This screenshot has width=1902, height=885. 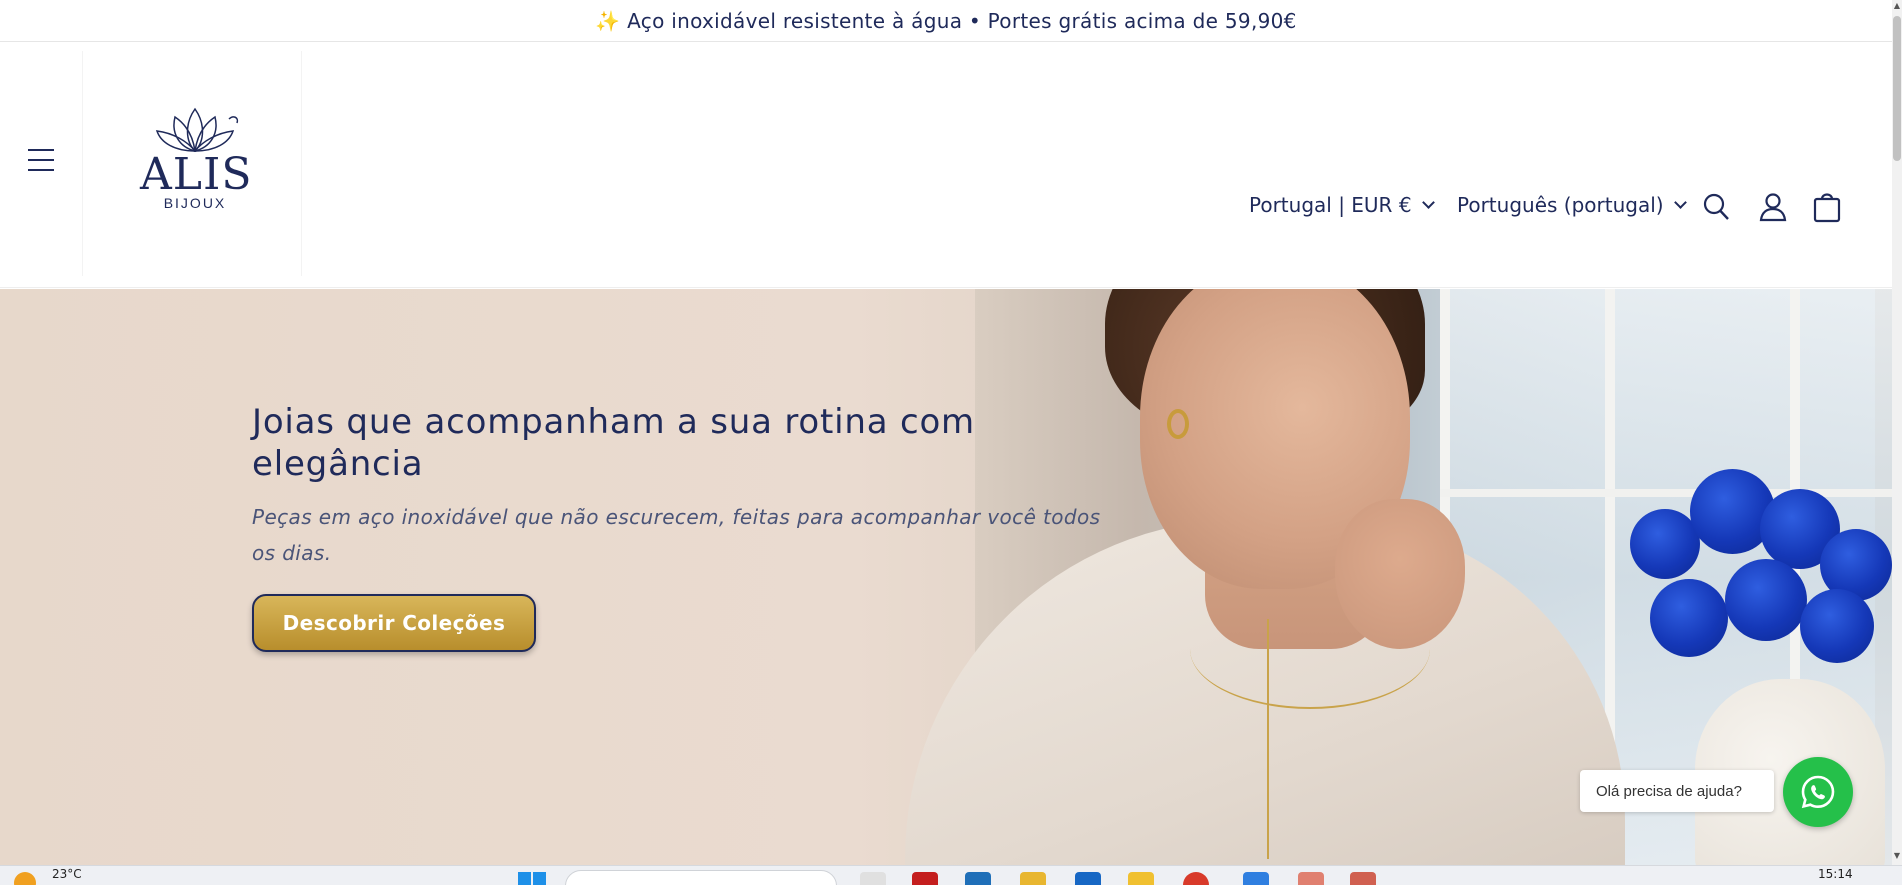 I want to click on logo-brand: ALIS, so click(x=196, y=174).